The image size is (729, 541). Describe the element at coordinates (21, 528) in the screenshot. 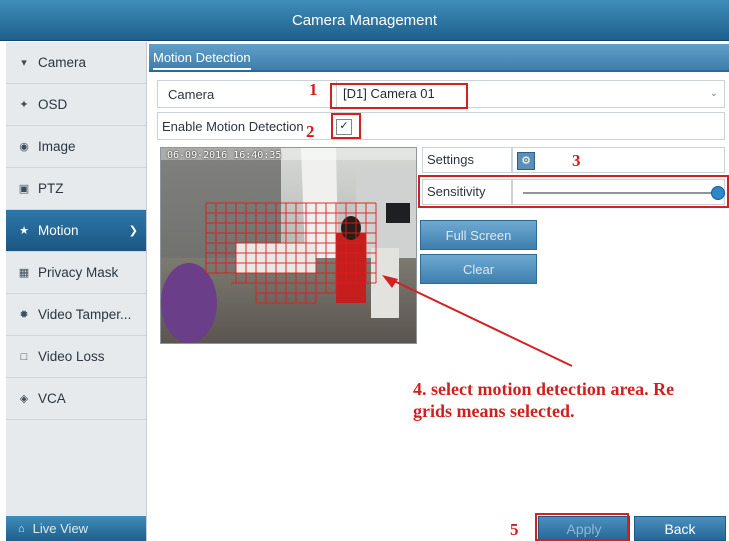

I see `home-icon: ⌂` at that location.